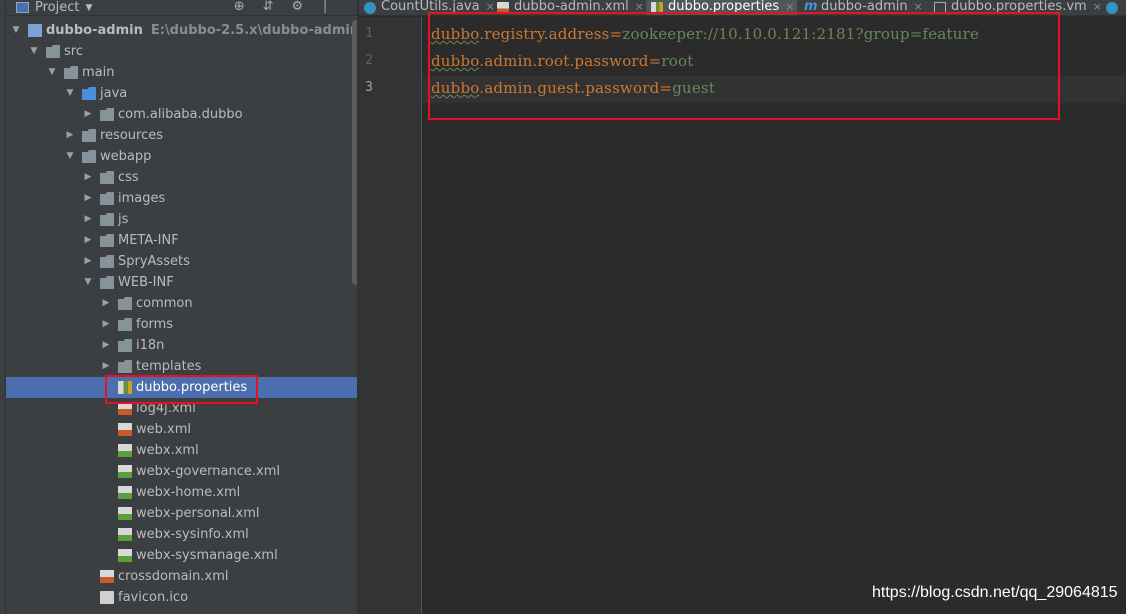 The width and height of the screenshot is (1126, 614). What do you see at coordinates (181, 366) in the screenshot?
I see `tree-item: ▶ templates` at bounding box center [181, 366].